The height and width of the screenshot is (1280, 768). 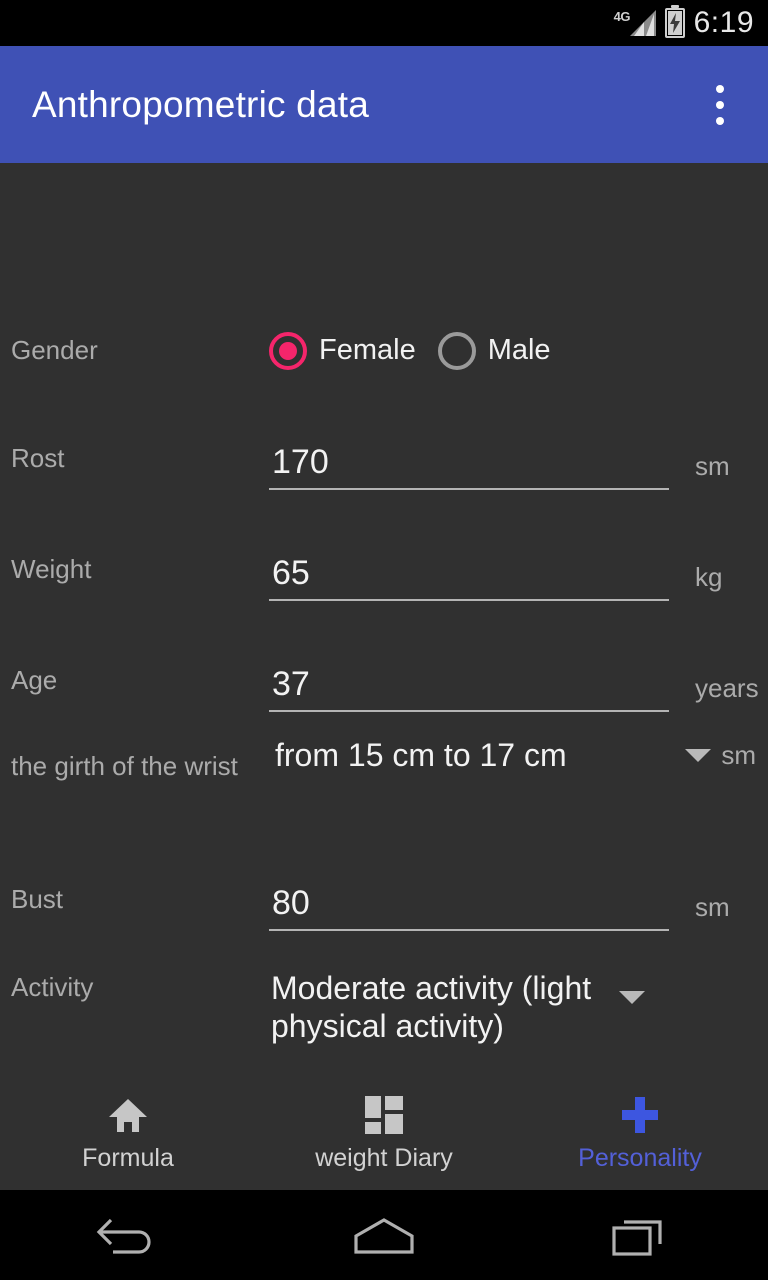 What do you see at coordinates (637, 1238) in the screenshot?
I see `recents-glyph` at bounding box center [637, 1238].